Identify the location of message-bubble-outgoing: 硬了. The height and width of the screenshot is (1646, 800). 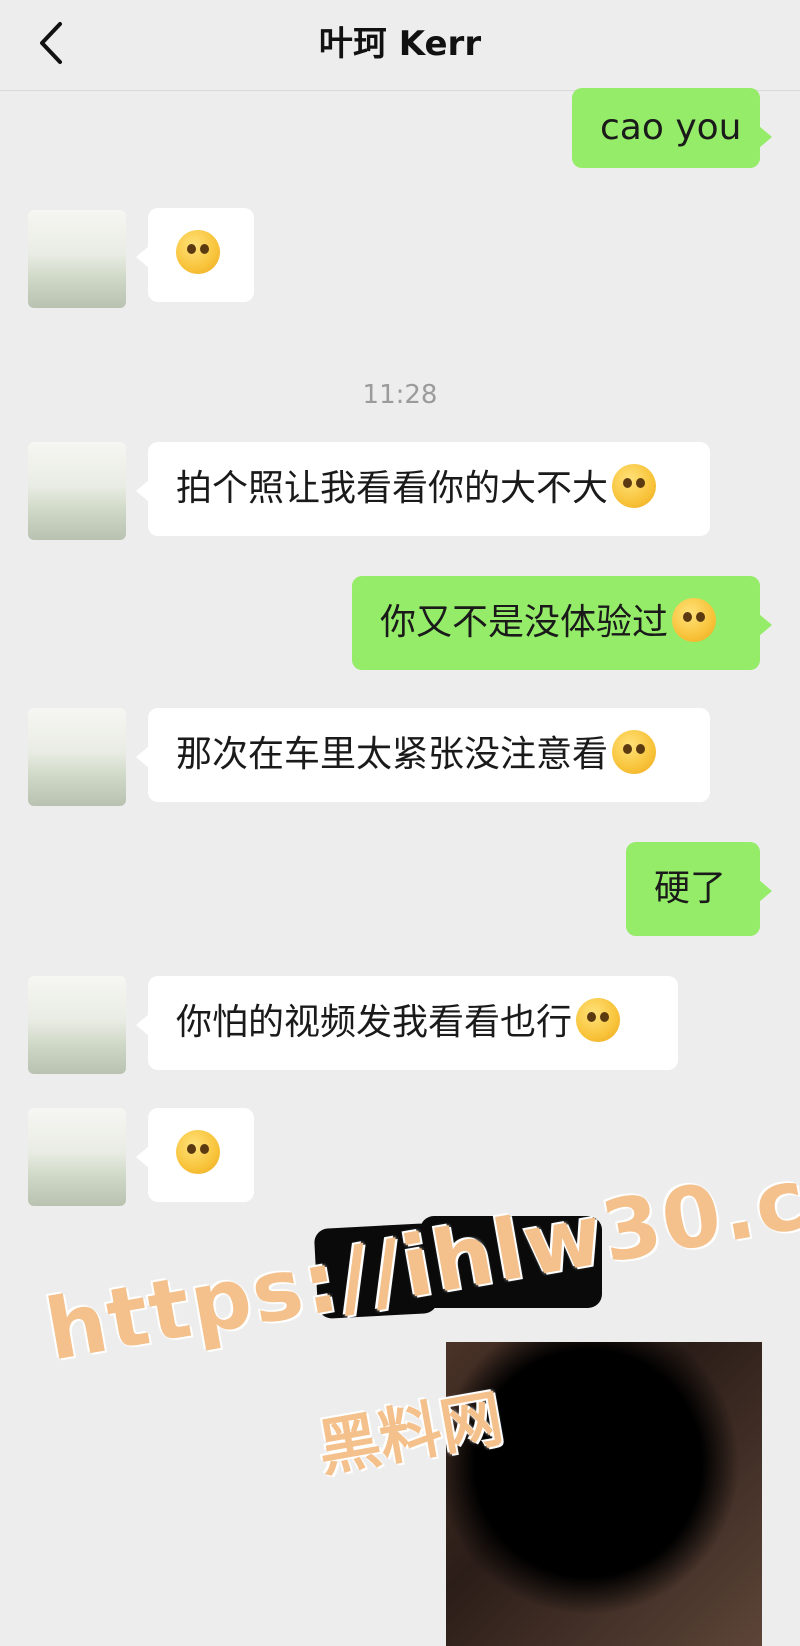
(699, 889).